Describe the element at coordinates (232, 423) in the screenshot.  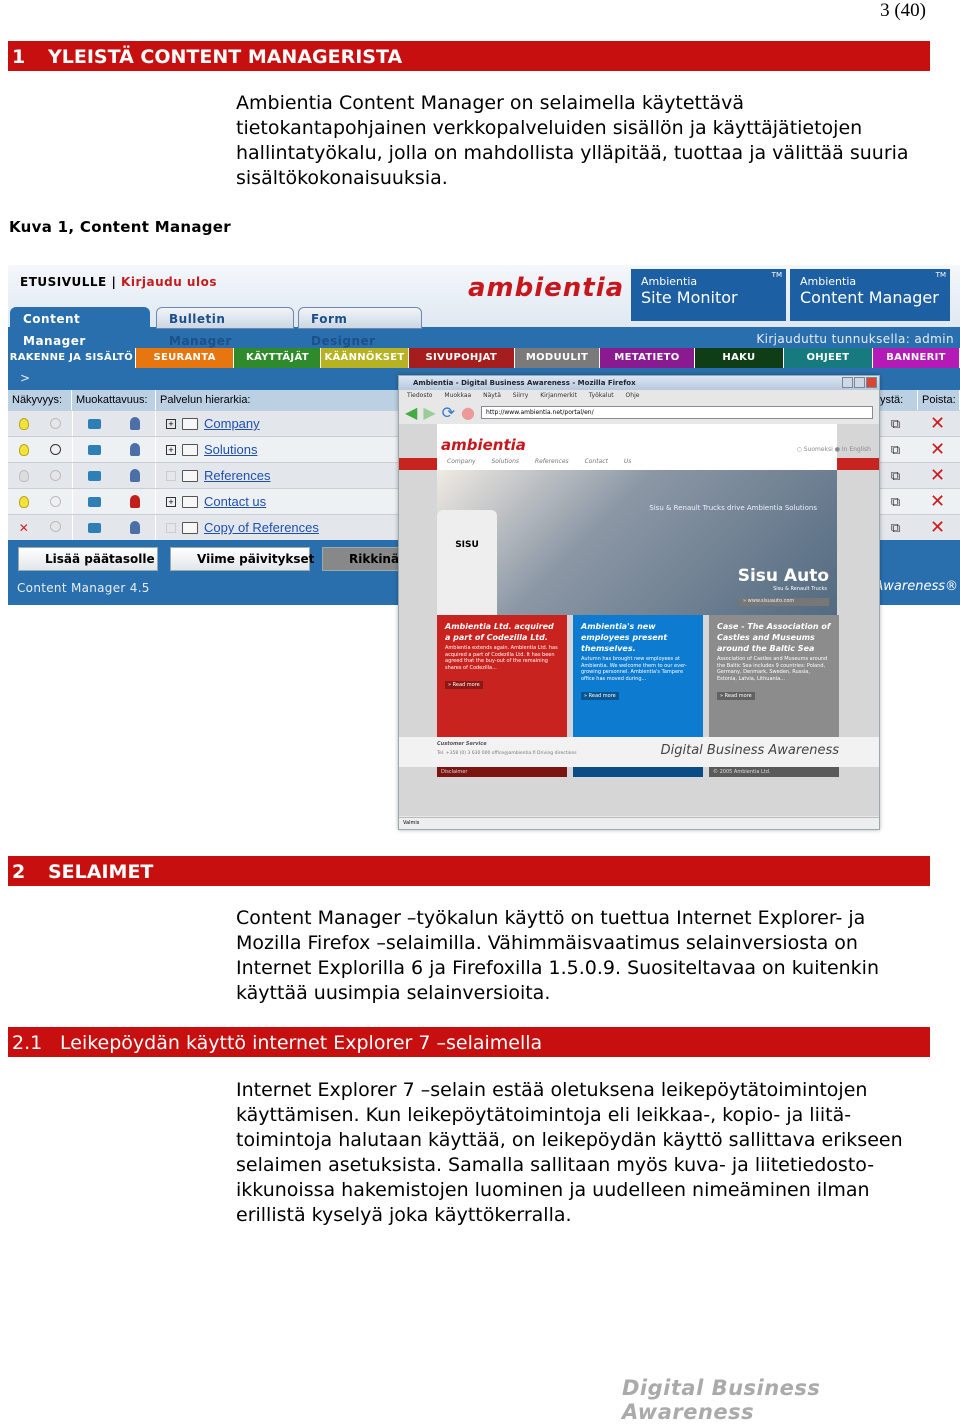
I see `page-link: Company` at that location.